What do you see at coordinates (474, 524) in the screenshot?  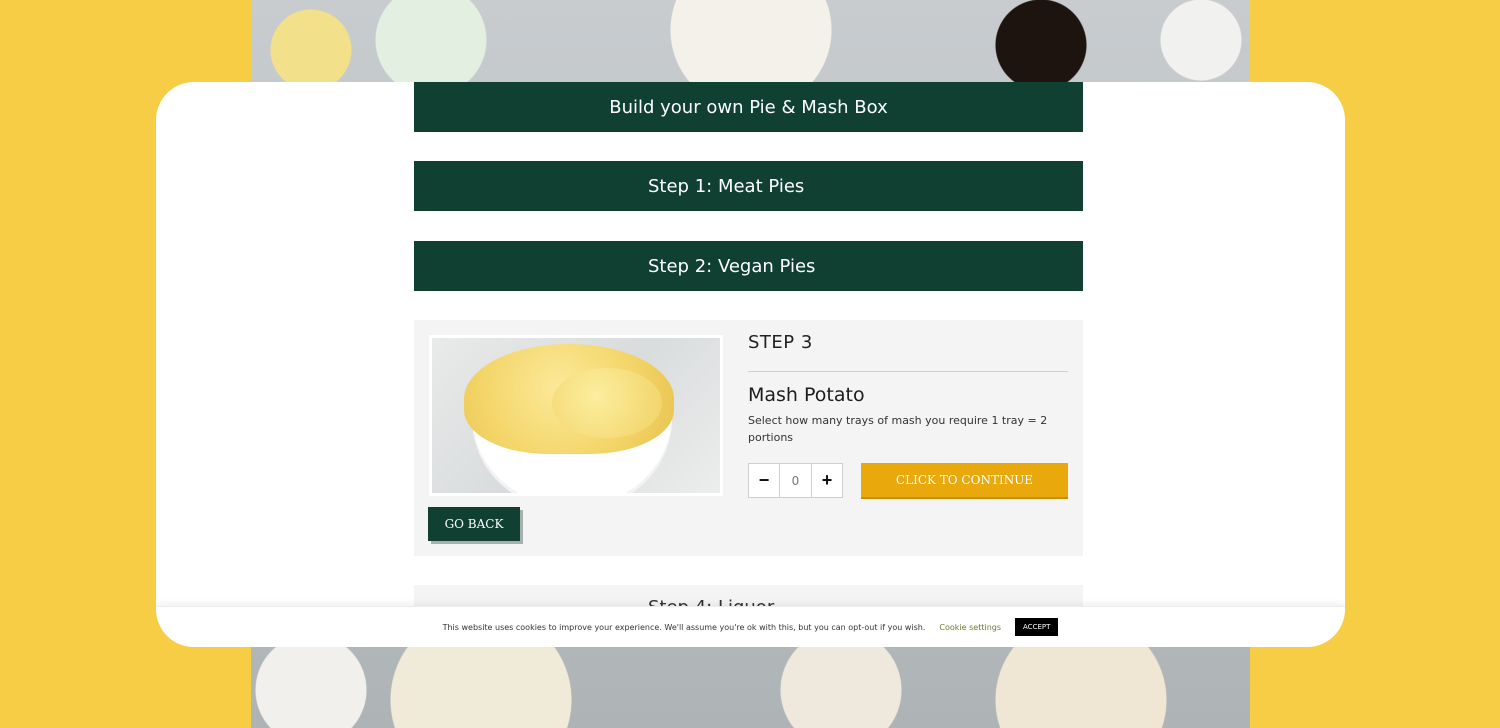 I see `go-back-button: GO BACK` at bounding box center [474, 524].